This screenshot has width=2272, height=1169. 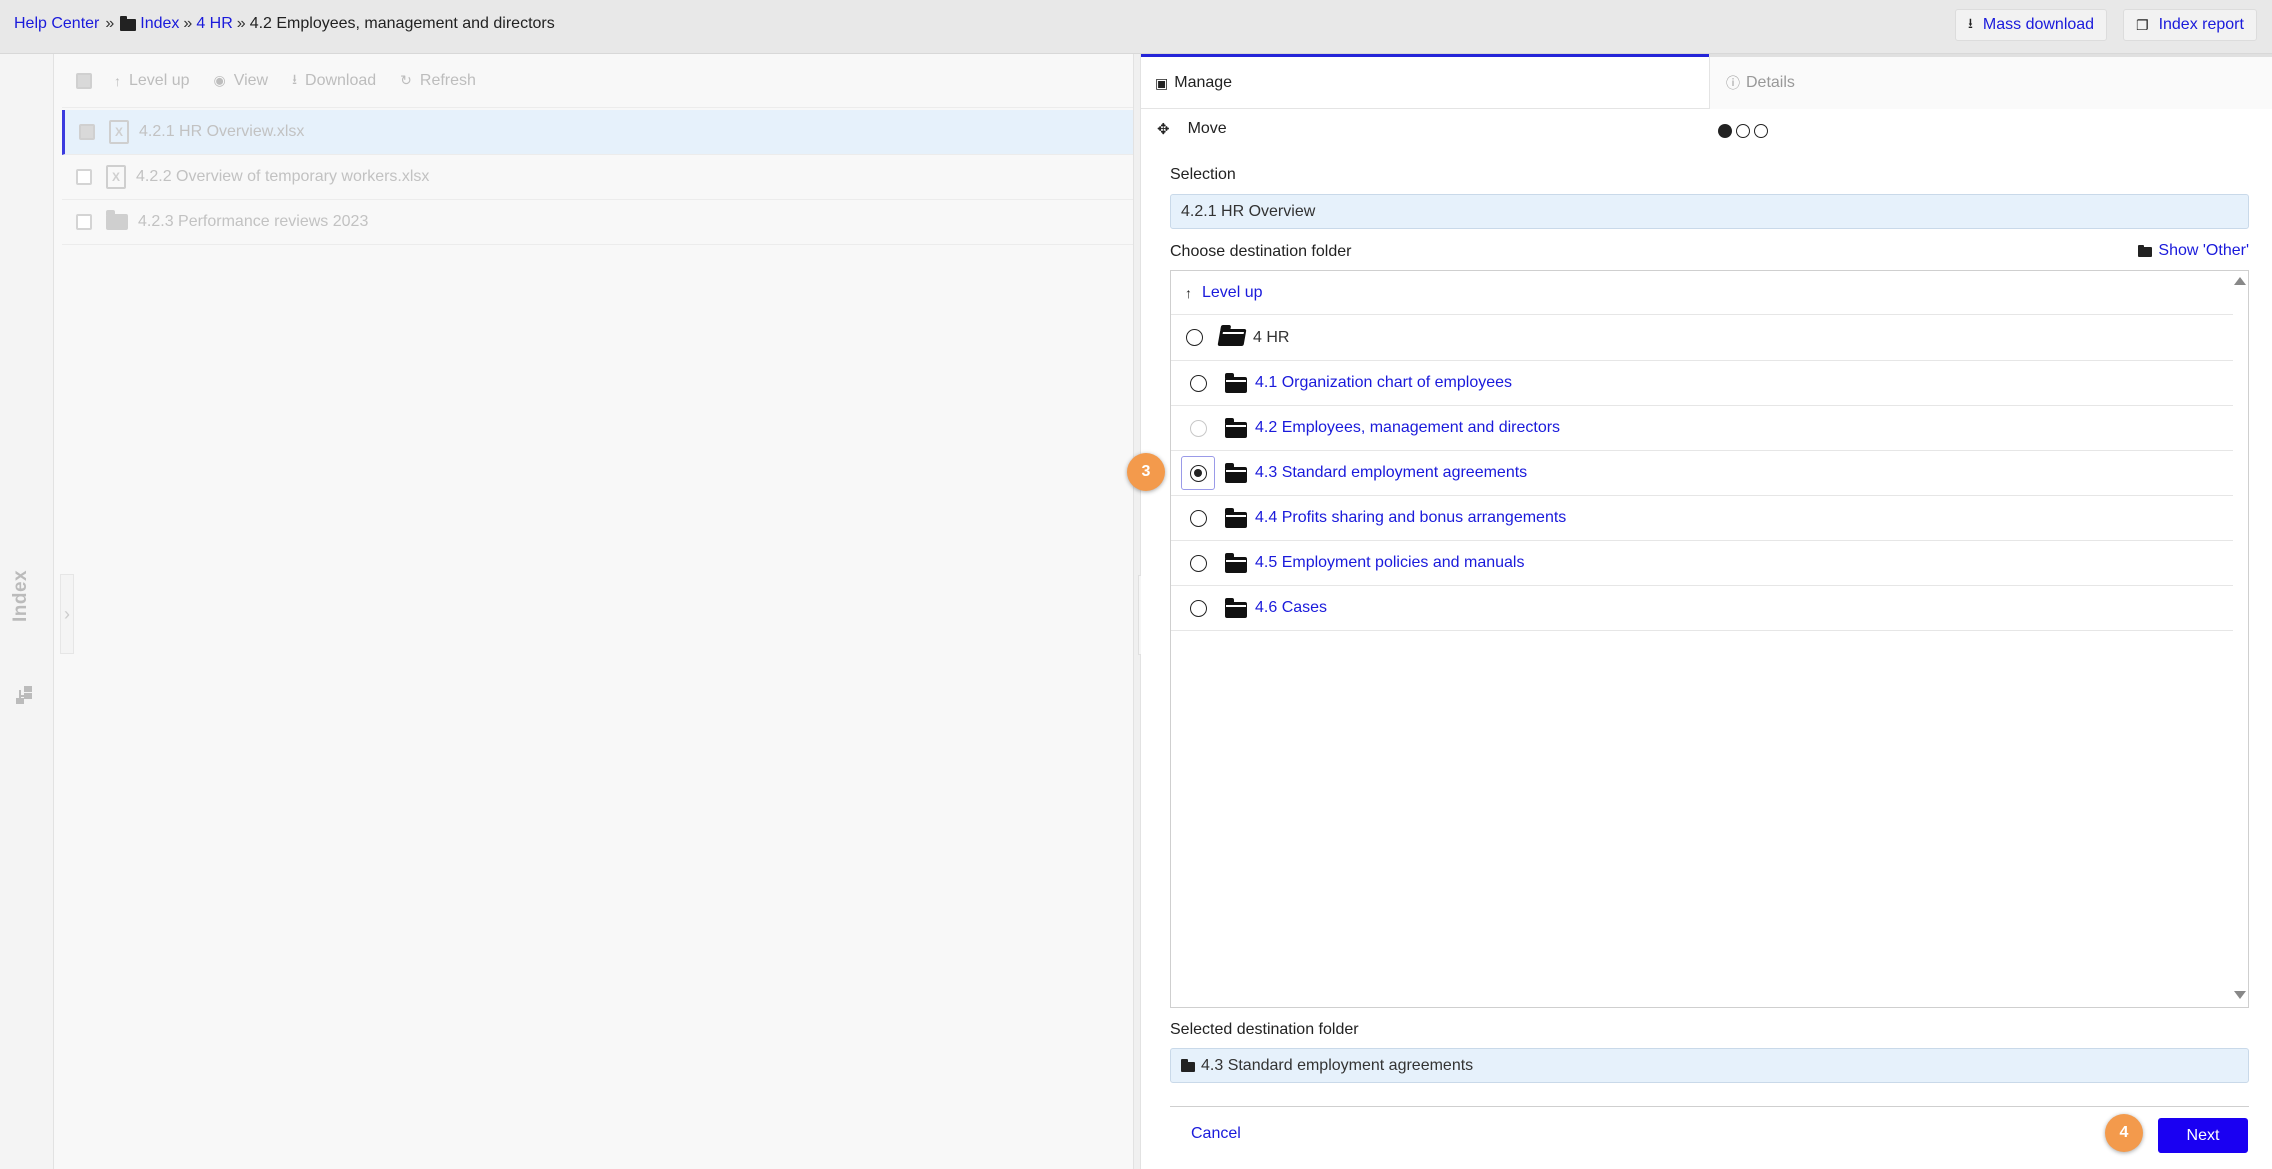 What do you see at coordinates (1192, 129) in the screenshot?
I see `action-header: ✥ Move` at bounding box center [1192, 129].